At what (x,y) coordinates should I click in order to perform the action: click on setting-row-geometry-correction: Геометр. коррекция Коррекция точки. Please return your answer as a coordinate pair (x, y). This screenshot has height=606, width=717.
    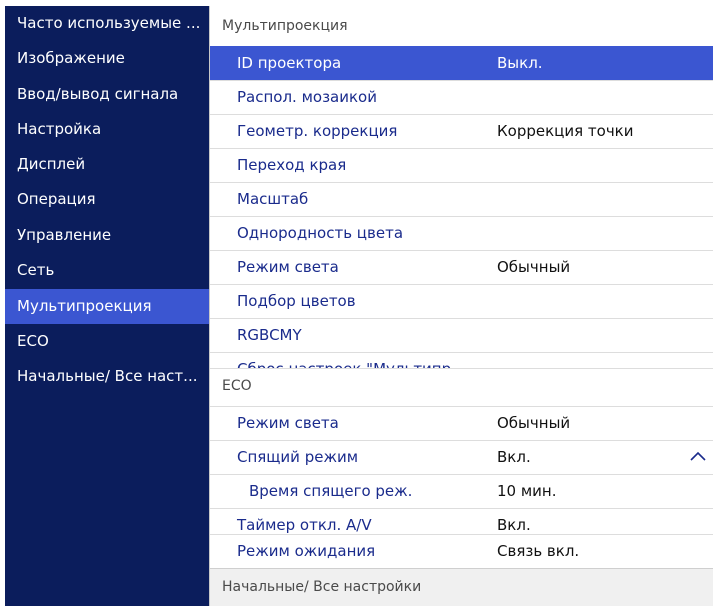
    Looking at the image, I should click on (461, 131).